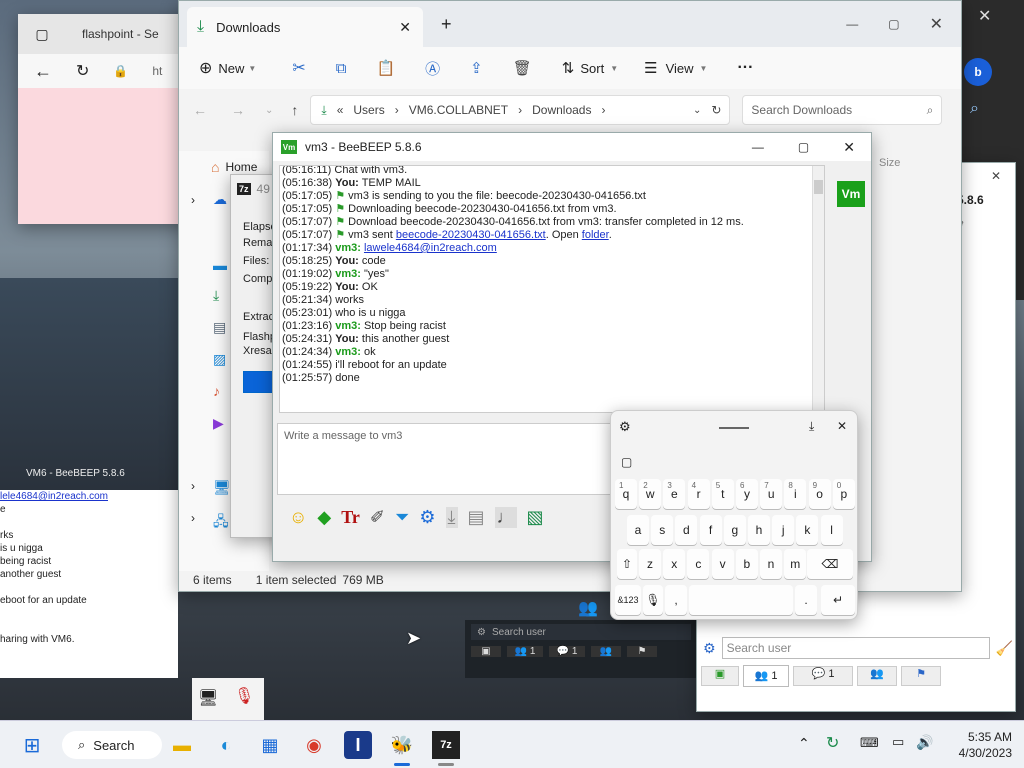  I want to click on enter-key: ↵, so click(838, 600).